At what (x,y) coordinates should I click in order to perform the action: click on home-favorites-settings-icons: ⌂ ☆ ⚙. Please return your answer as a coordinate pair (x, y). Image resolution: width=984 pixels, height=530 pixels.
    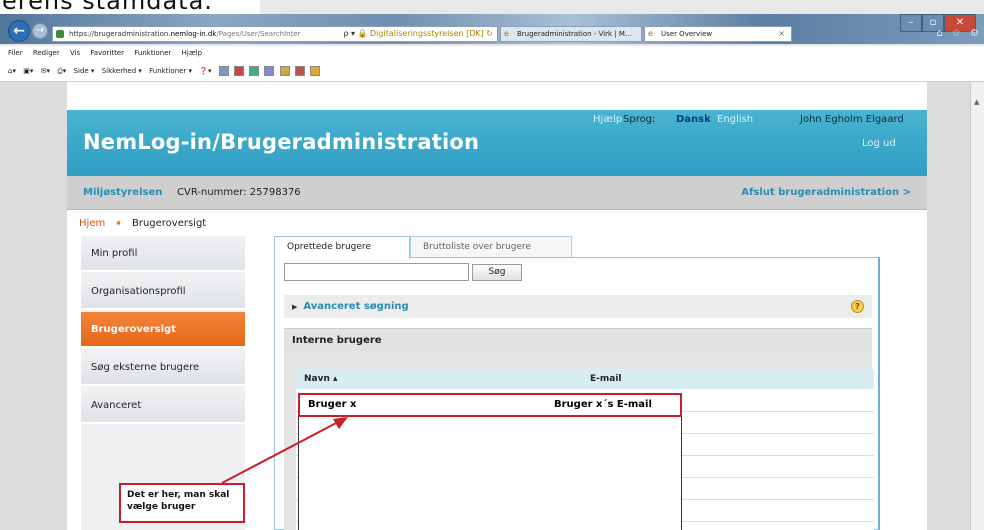
    Looking at the image, I should click on (959, 33).